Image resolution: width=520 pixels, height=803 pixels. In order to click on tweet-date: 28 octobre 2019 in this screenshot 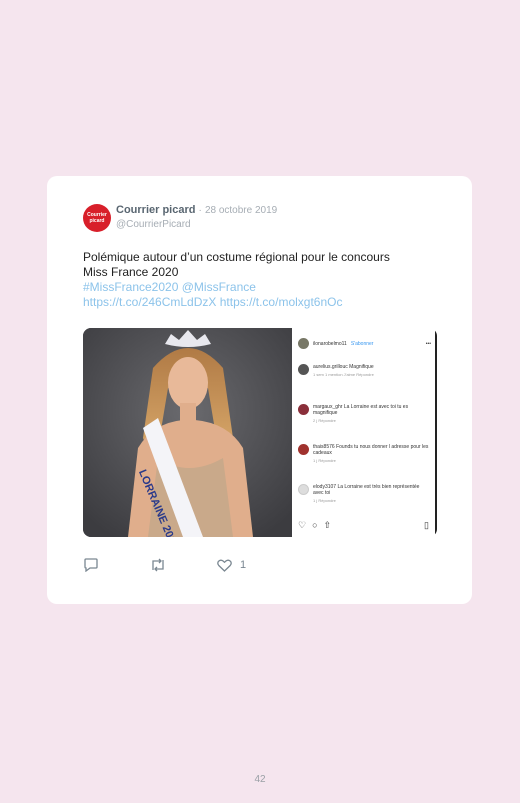, I will do `click(241, 210)`.